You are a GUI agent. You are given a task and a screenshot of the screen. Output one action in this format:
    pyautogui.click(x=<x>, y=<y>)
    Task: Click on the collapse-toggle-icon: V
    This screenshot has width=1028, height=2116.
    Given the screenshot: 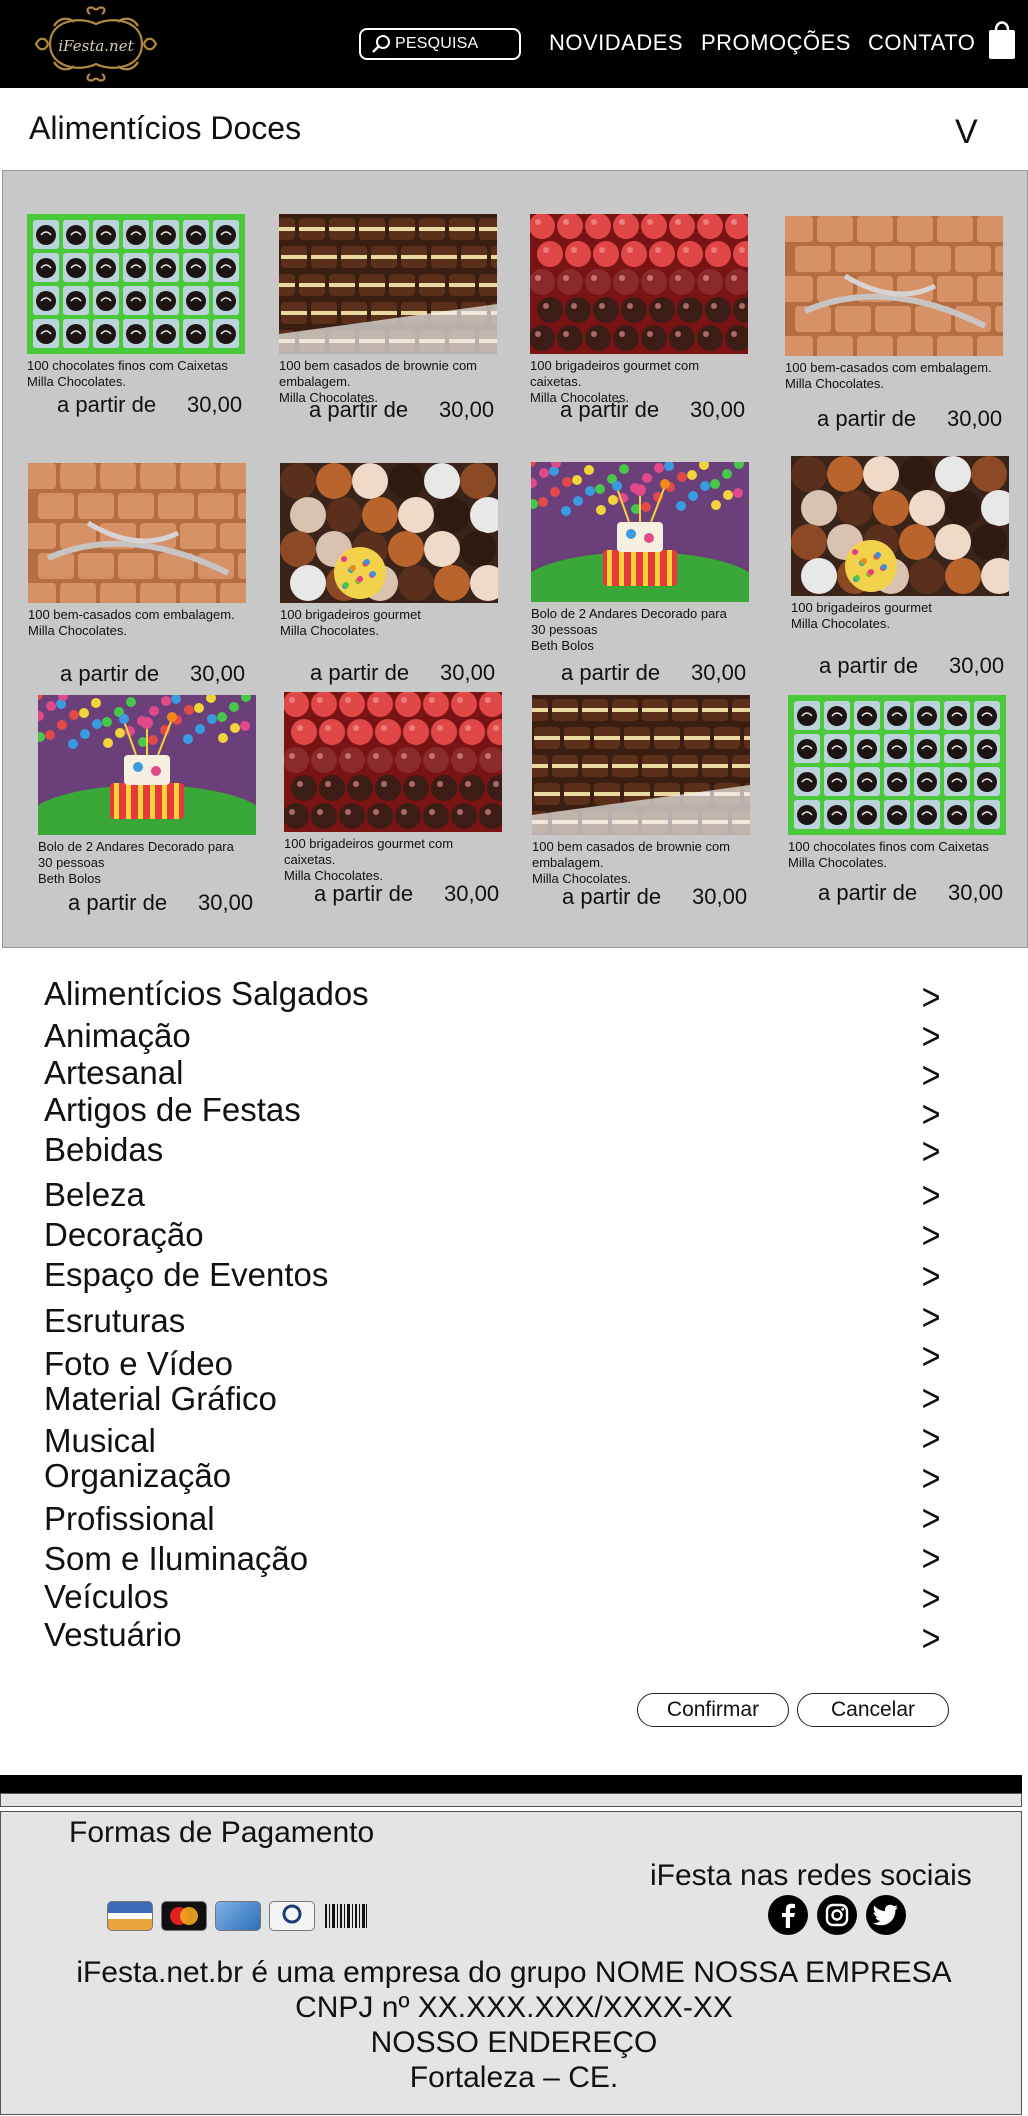 What is the action you would take?
    pyautogui.click(x=966, y=132)
    